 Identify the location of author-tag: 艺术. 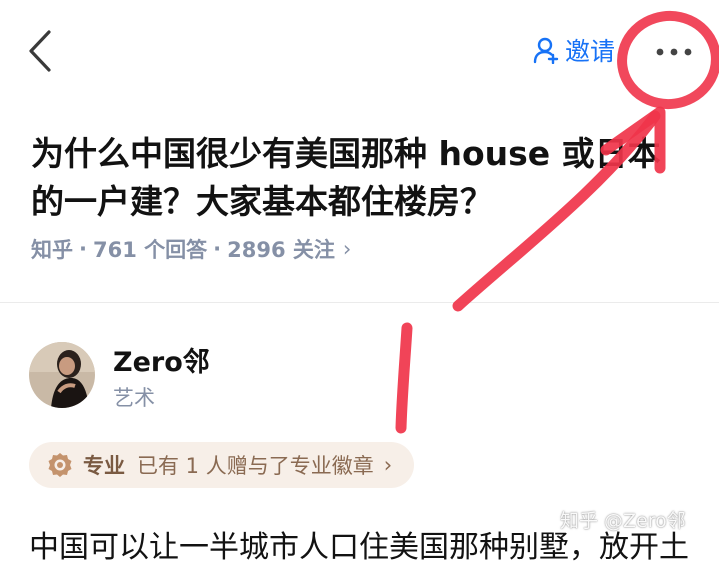
(134, 398).